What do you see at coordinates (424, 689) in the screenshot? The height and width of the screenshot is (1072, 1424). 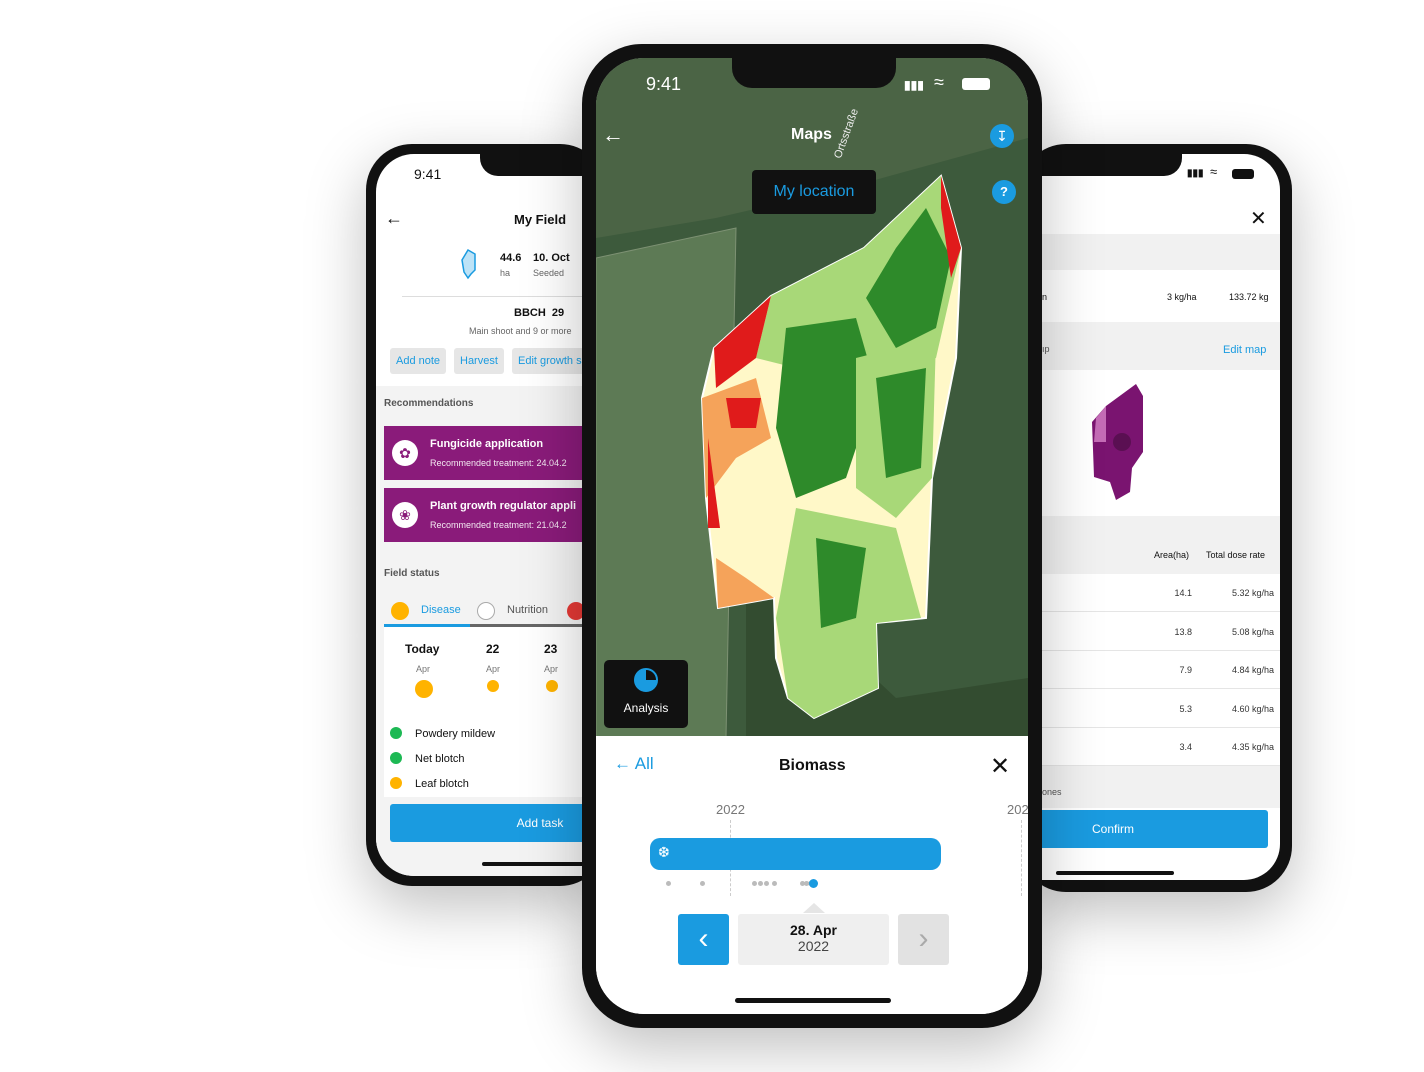 I see `disease-risk-icon` at bounding box center [424, 689].